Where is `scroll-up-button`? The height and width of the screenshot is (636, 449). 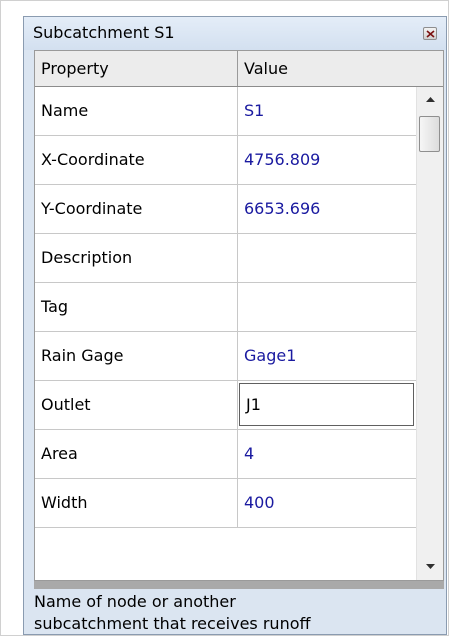
scroll-up-button is located at coordinates (430, 100).